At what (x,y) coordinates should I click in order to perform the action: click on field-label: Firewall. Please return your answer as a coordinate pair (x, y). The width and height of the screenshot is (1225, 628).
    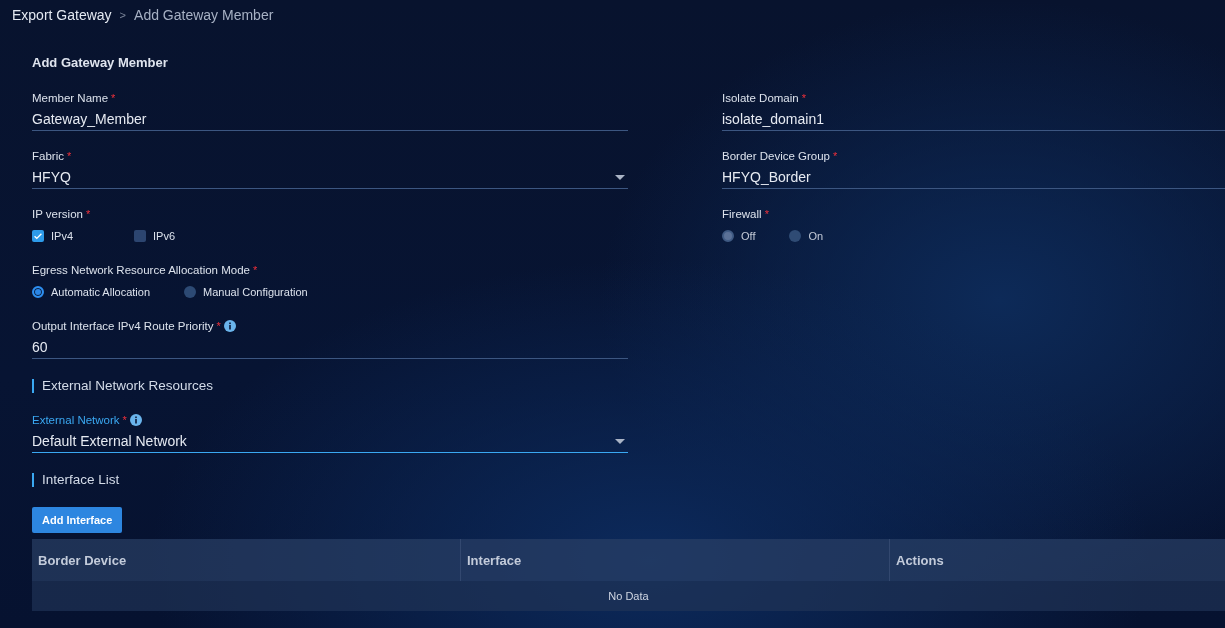
    Looking at the image, I should click on (742, 214).